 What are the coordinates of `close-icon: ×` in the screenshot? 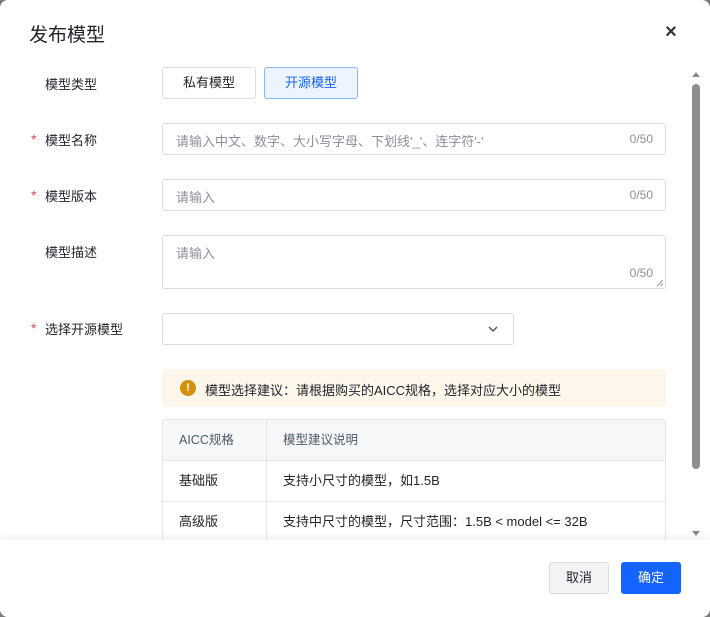 It's located at (671, 32).